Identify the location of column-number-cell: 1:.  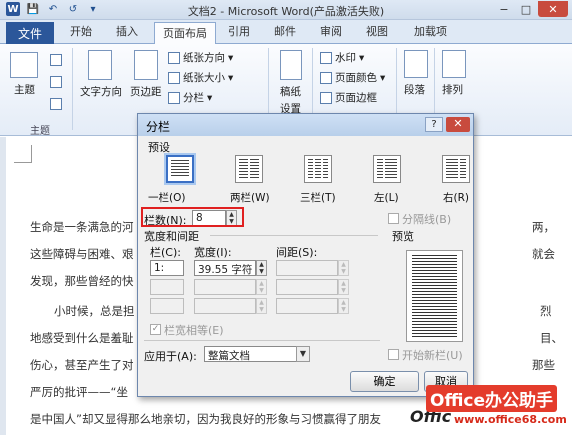
(167, 268).